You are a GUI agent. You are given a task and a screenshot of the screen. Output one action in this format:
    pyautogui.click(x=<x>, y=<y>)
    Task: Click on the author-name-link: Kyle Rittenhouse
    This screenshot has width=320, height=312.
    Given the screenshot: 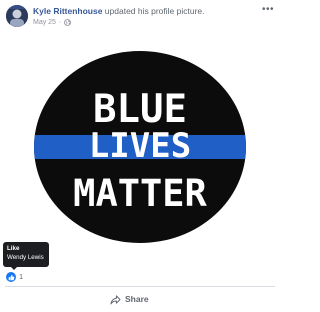 What is the action you would take?
    pyautogui.click(x=67, y=11)
    